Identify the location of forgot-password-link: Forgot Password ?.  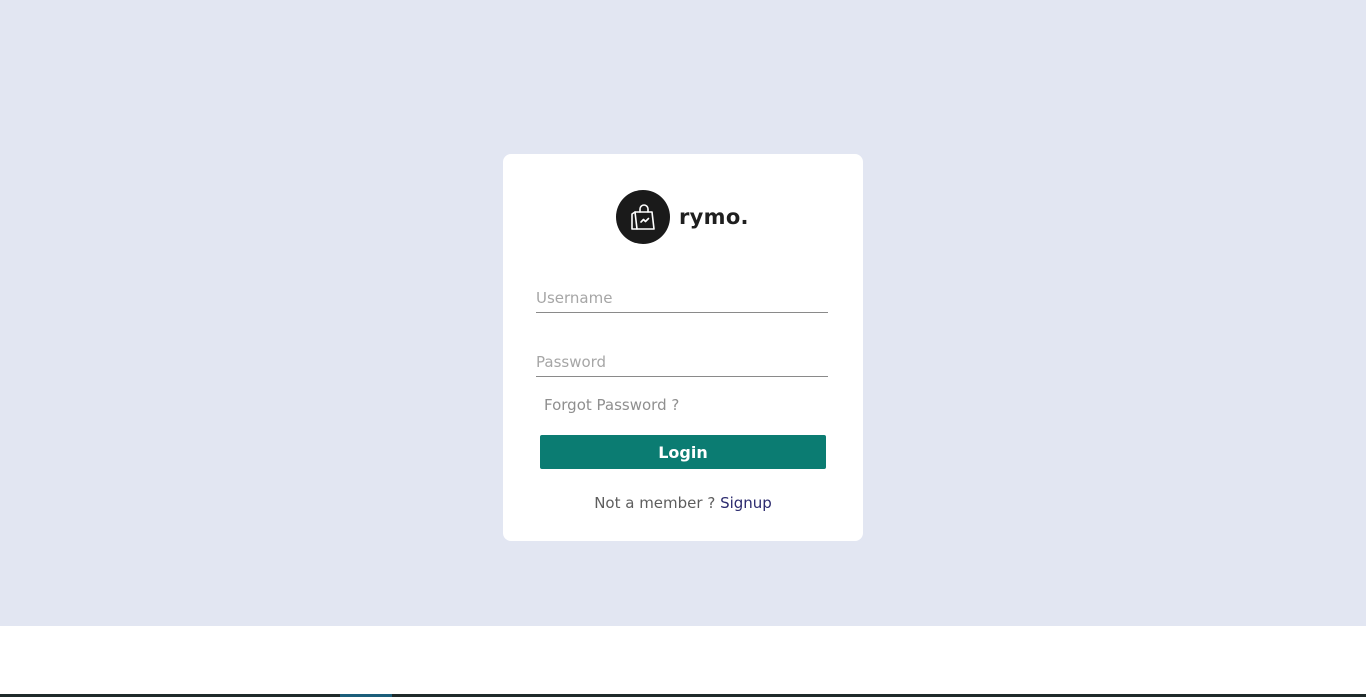
(611, 405).